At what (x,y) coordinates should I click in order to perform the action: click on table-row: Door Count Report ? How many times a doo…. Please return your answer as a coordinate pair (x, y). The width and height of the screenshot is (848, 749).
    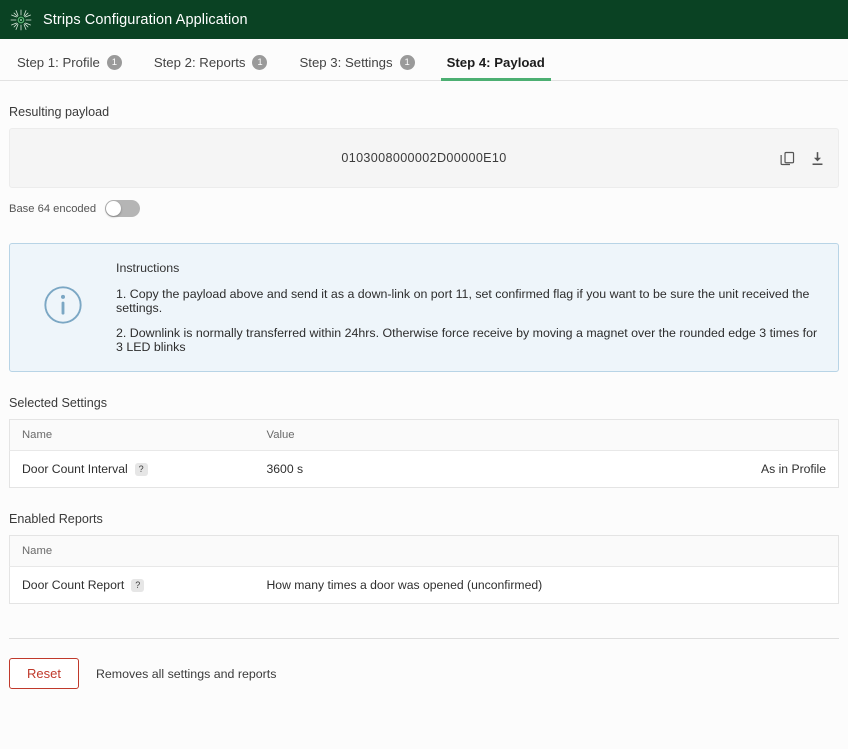
    Looking at the image, I should click on (424, 585).